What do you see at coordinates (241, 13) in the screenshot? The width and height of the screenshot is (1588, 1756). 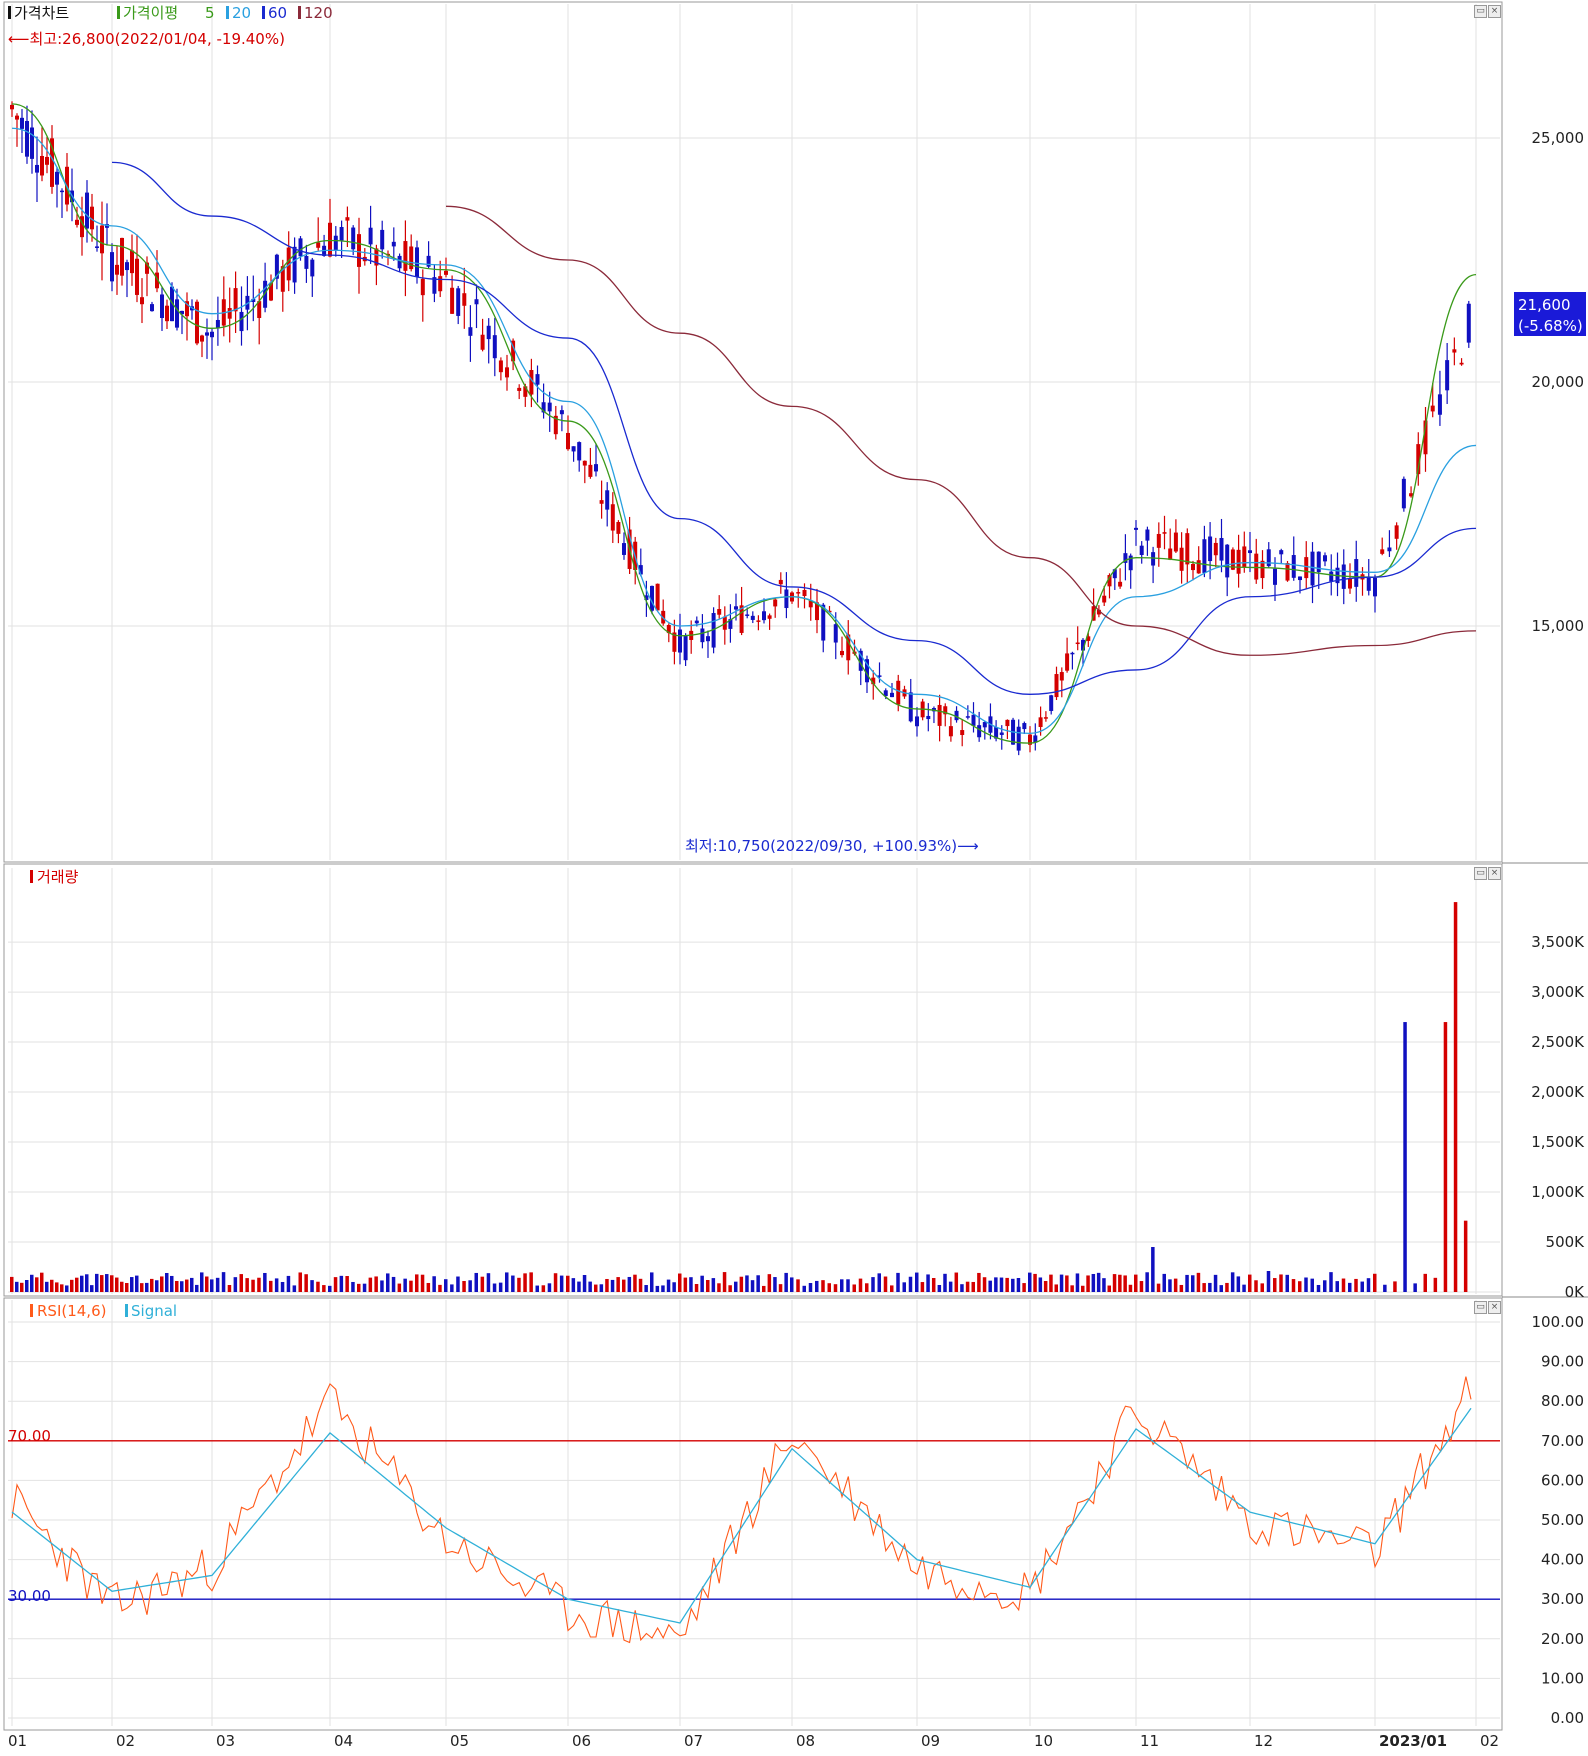 I see `ma20-legend: 20` at bounding box center [241, 13].